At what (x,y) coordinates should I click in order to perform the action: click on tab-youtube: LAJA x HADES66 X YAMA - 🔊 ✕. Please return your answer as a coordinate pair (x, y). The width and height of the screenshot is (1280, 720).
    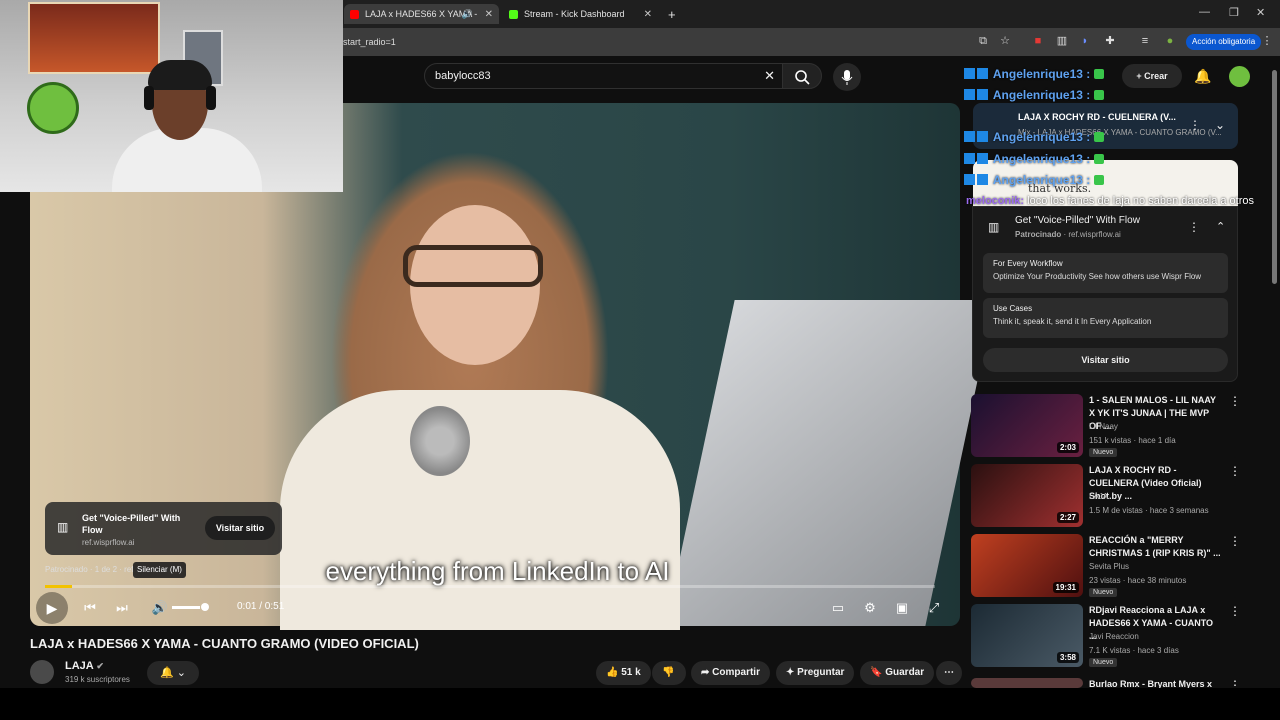
    Looking at the image, I should click on (421, 14).